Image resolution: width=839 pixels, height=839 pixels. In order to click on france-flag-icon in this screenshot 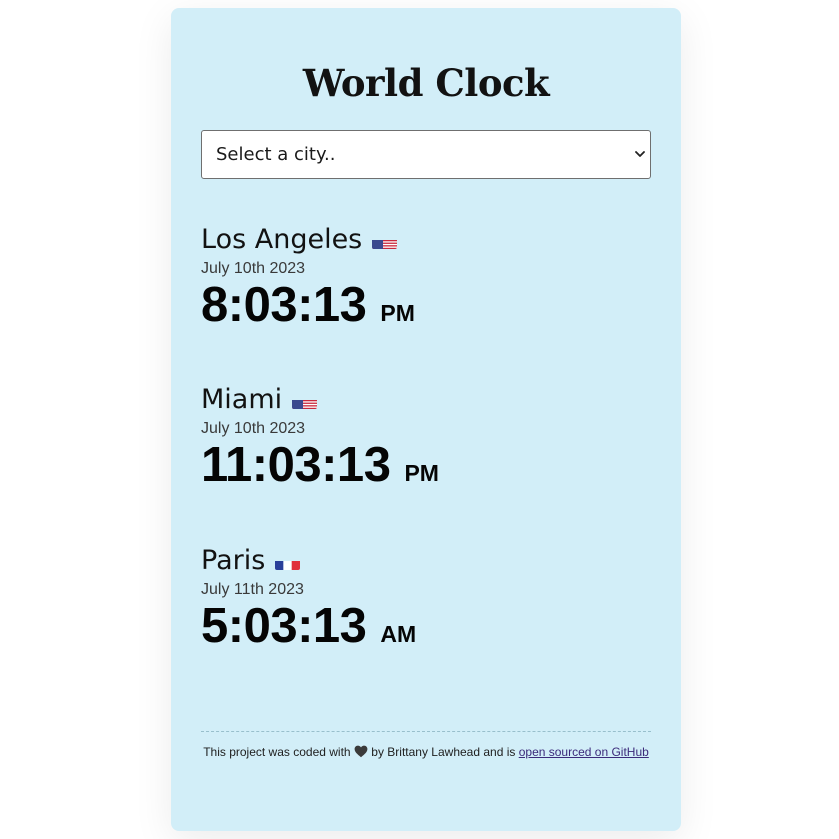, I will do `click(288, 561)`.